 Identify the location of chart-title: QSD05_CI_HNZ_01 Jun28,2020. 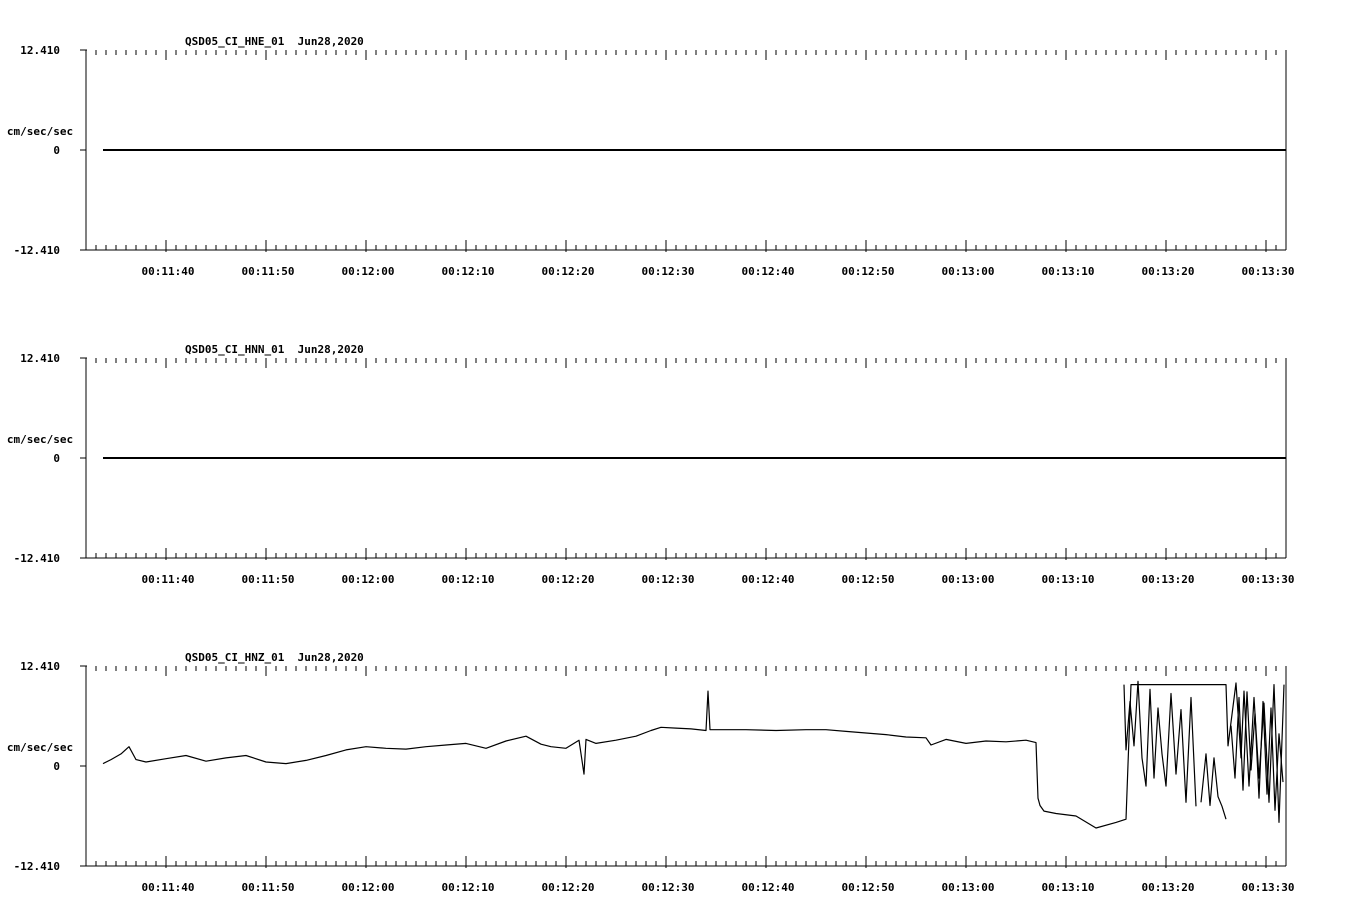
(274, 657).